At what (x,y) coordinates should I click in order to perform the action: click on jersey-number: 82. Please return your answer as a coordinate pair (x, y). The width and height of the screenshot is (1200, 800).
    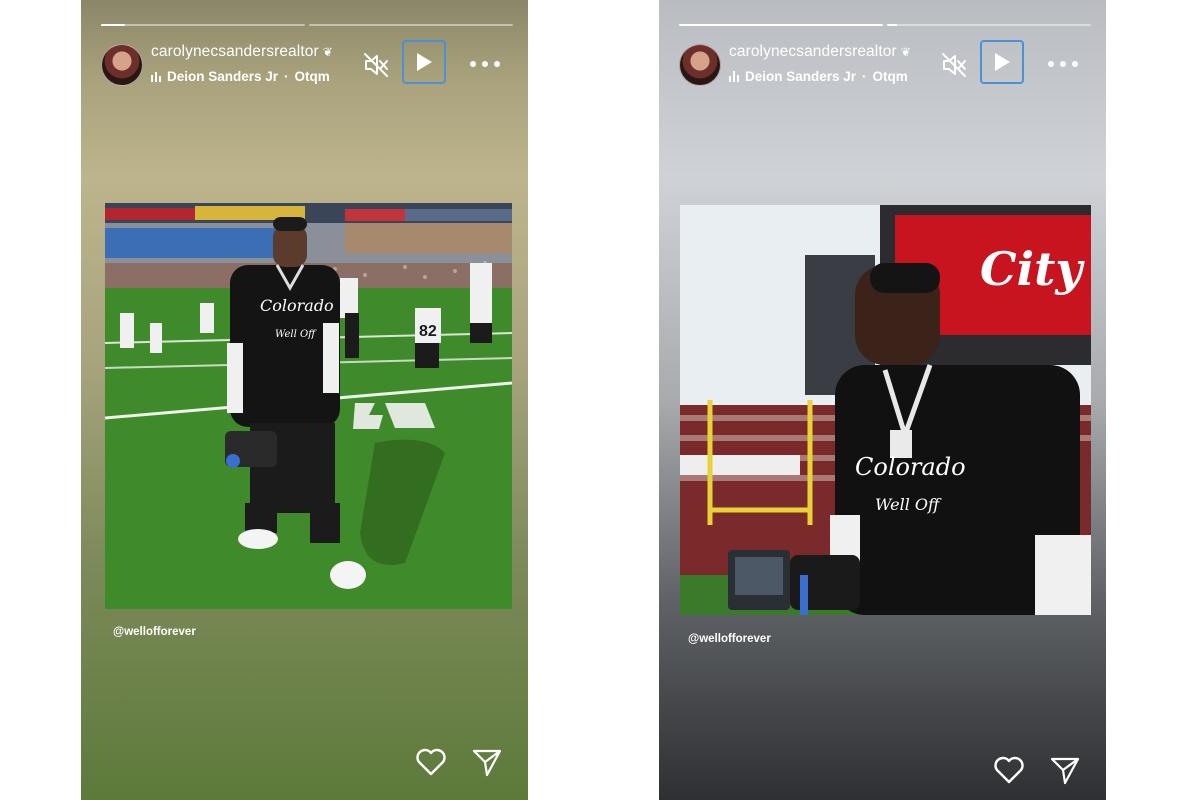
    Looking at the image, I should click on (428, 331).